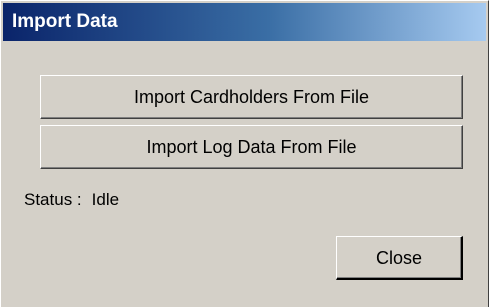 This screenshot has height=307, width=496. Describe the element at coordinates (251, 147) in the screenshot. I see `import-log-data-button: Import Log Data From File` at that location.